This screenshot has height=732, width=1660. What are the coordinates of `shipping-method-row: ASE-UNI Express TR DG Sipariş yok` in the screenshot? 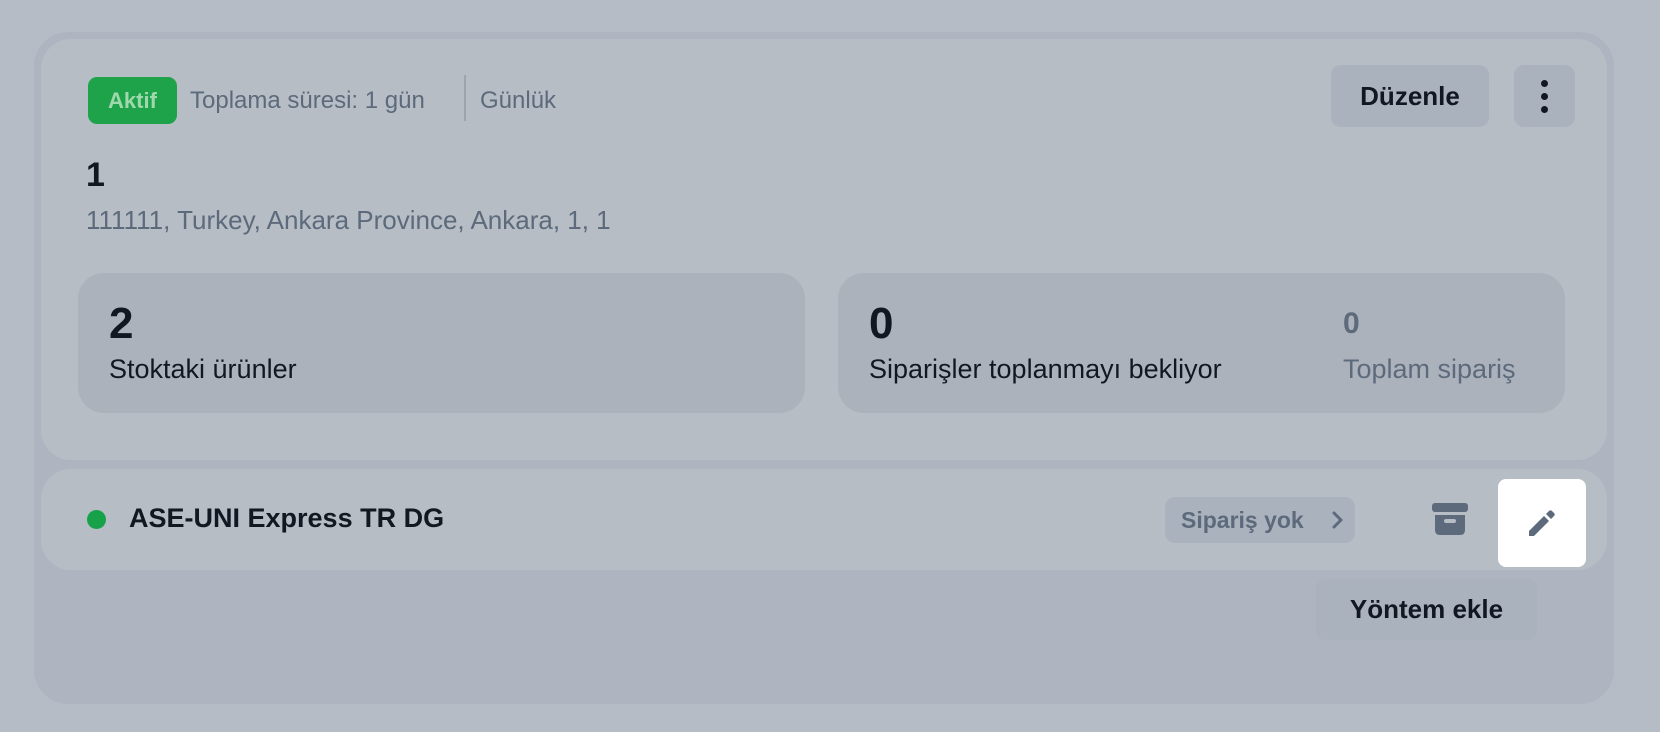 It's located at (824, 519).